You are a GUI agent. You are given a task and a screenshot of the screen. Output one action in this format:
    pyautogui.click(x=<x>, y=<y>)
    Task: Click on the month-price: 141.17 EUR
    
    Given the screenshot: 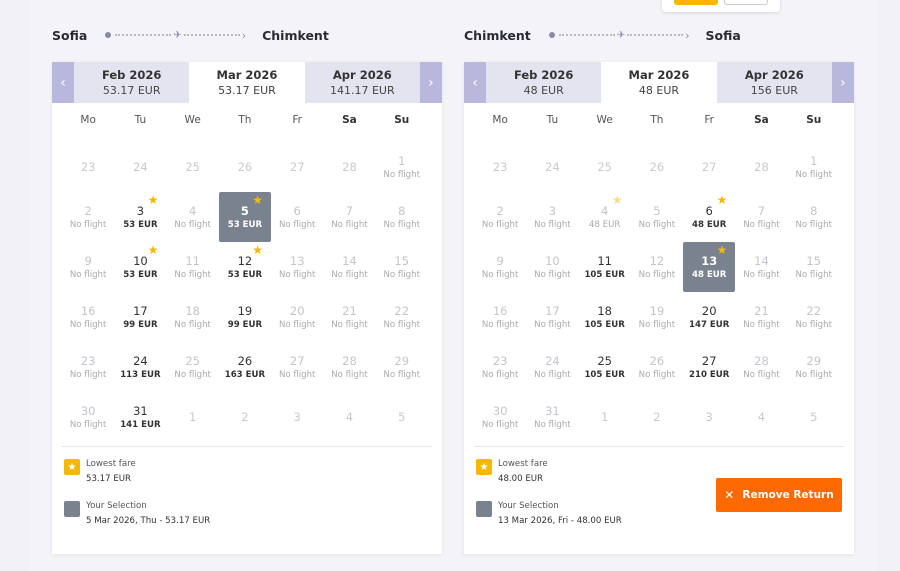 What is the action you would take?
    pyautogui.click(x=362, y=90)
    